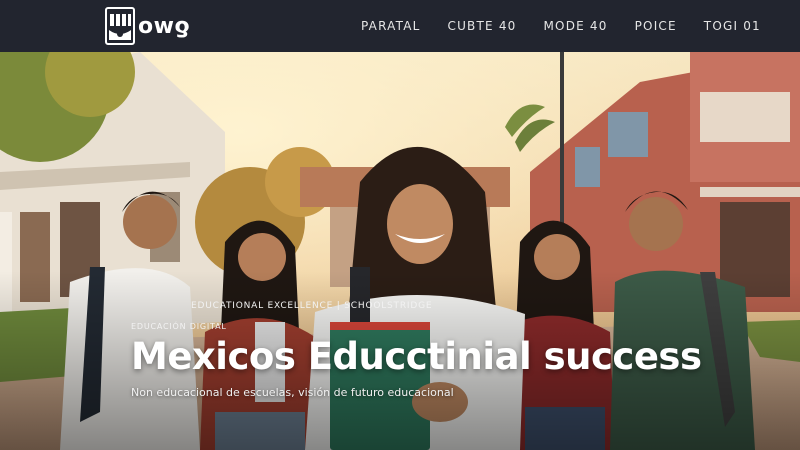  I want to click on hero-eyebrow: EDUCATIONAL EXCELLENCE | SCHOOLSTRIDGE, so click(312, 306).